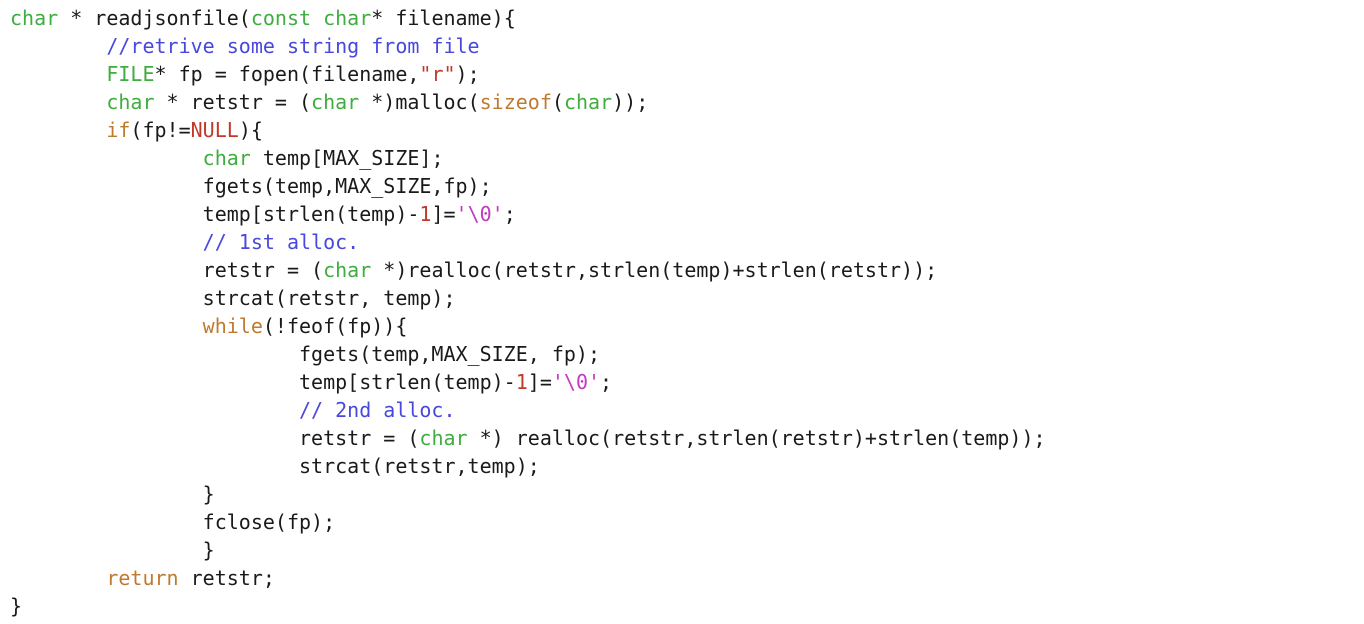  What do you see at coordinates (130, 74) in the screenshot?
I see `type-keyword: FILE` at bounding box center [130, 74].